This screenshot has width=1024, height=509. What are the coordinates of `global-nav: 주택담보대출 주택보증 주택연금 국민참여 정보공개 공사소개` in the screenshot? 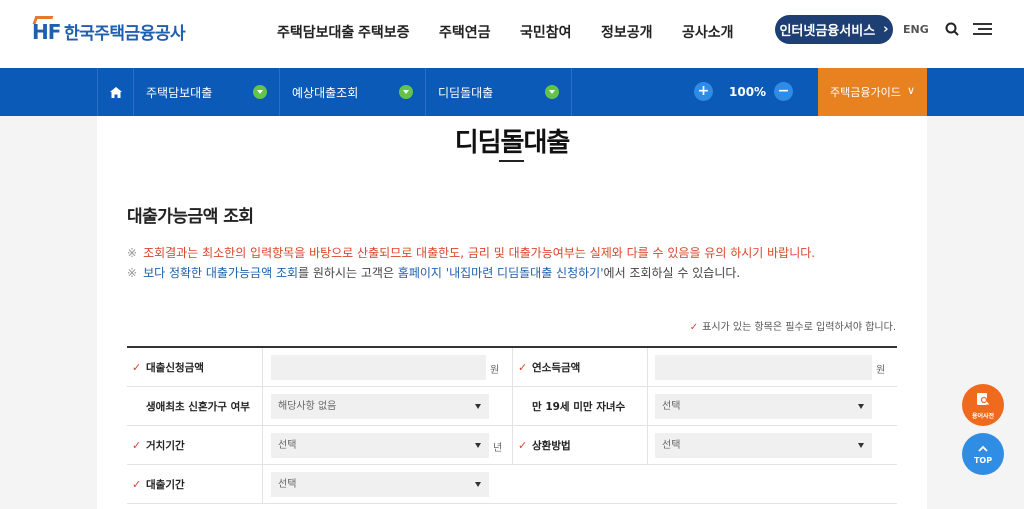 It's located at (520, 32).